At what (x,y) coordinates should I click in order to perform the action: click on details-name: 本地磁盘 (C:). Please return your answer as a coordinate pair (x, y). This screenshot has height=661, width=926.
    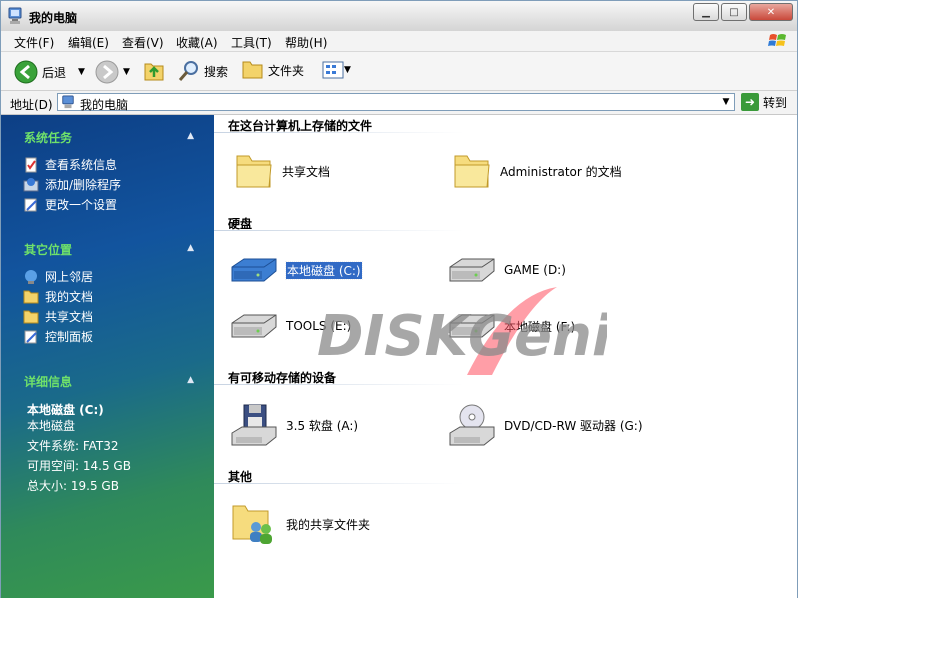
    Looking at the image, I should click on (65, 410).